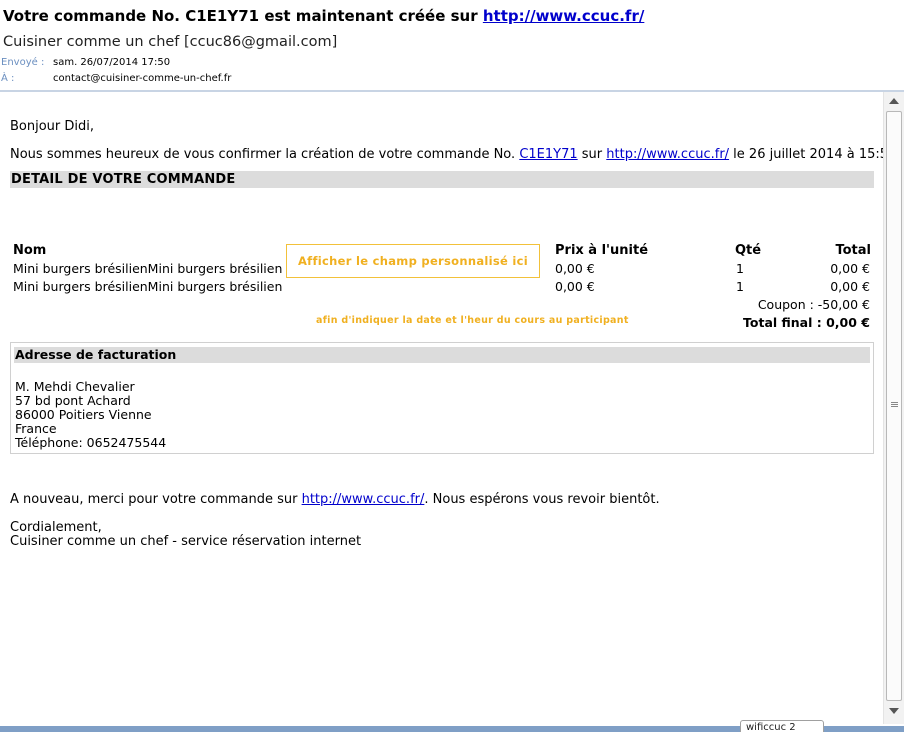  What do you see at coordinates (740, 286) in the screenshot?
I see `row-2-qty: 1` at bounding box center [740, 286].